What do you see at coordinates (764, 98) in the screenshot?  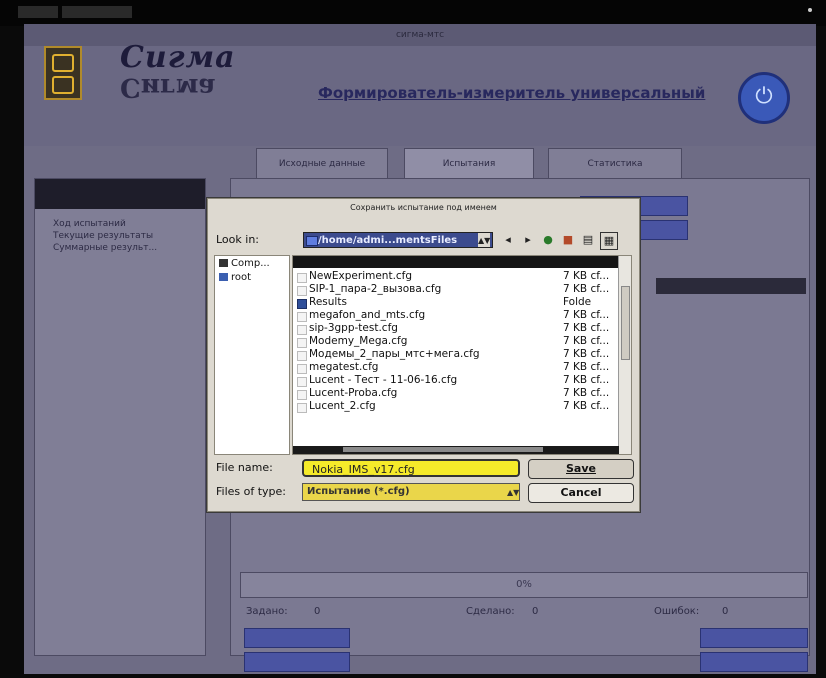 I see `power-icon: ⏻` at bounding box center [764, 98].